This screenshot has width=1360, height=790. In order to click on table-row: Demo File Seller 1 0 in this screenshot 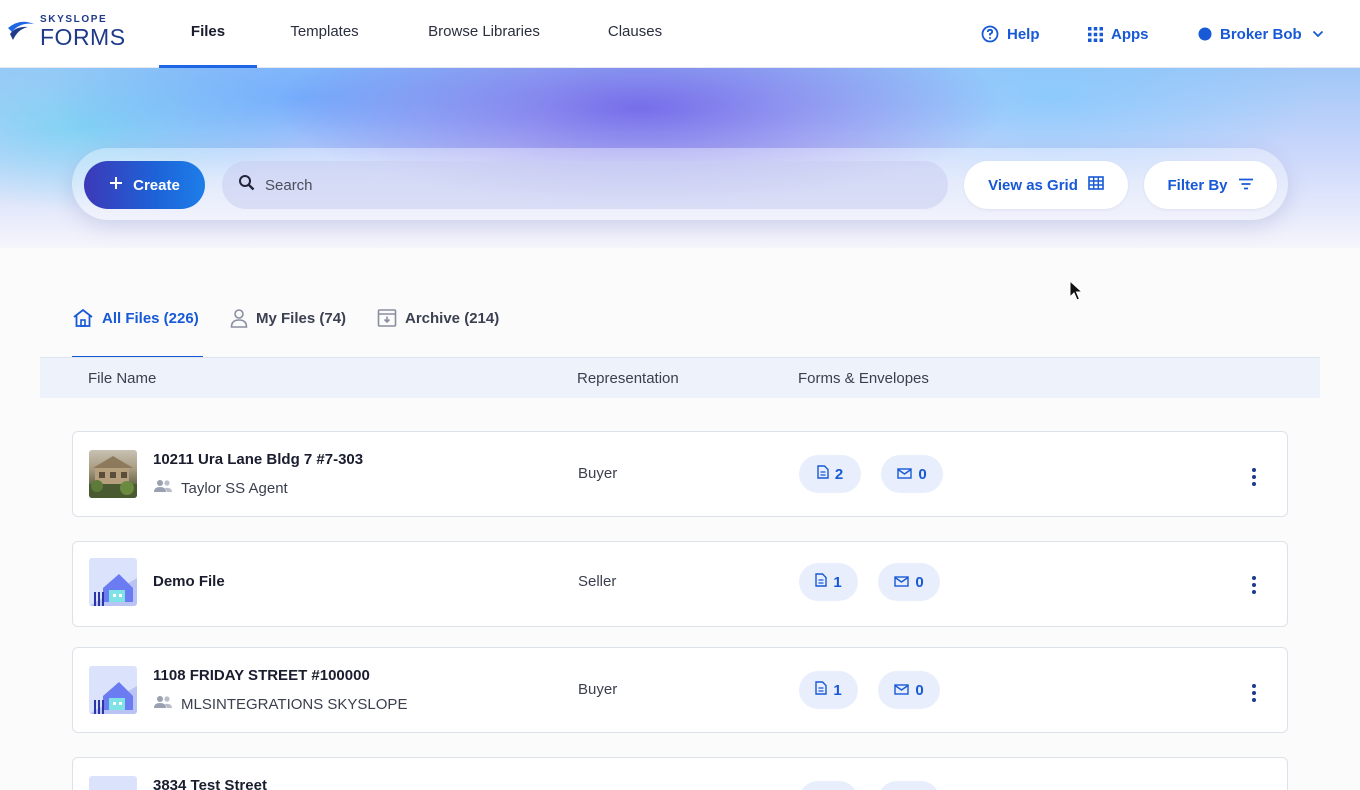, I will do `click(680, 584)`.